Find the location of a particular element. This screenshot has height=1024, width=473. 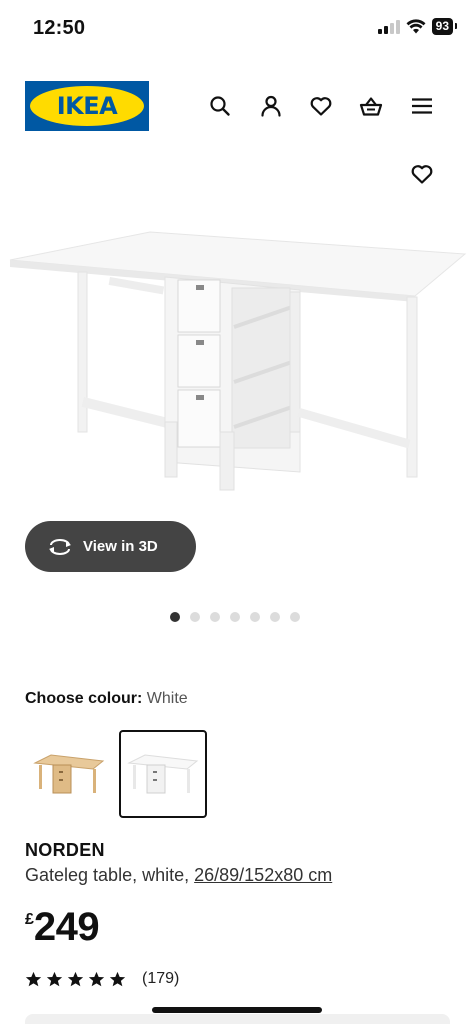

product-rating: (179) is located at coordinates (102, 979).